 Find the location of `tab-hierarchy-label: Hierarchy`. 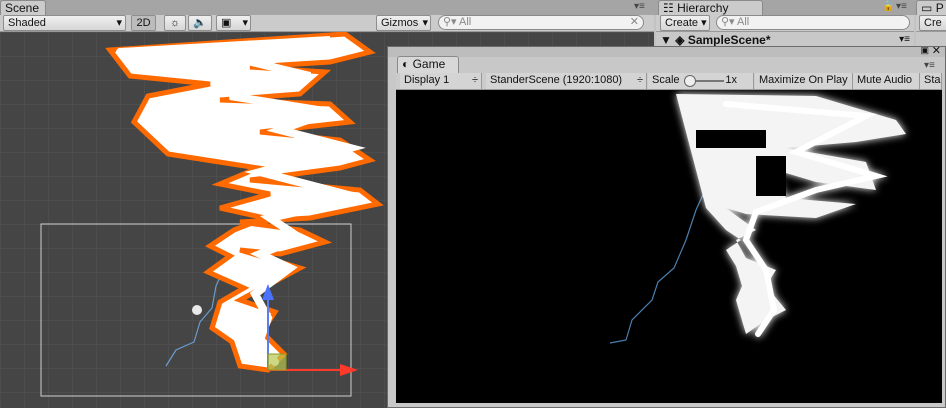

tab-hierarchy-label: Hierarchy is located at coordinates (703, 8).